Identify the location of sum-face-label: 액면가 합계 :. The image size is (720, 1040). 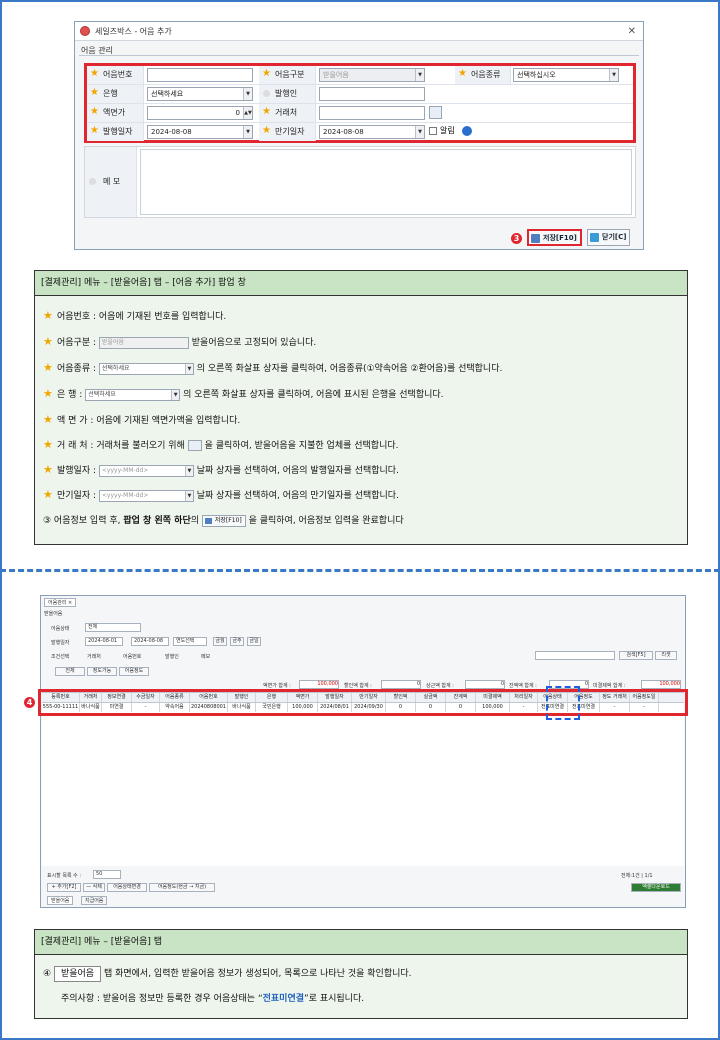
(277, 686).